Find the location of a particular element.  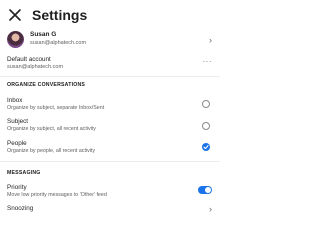

radio-people is located at coordinates (206, 147).